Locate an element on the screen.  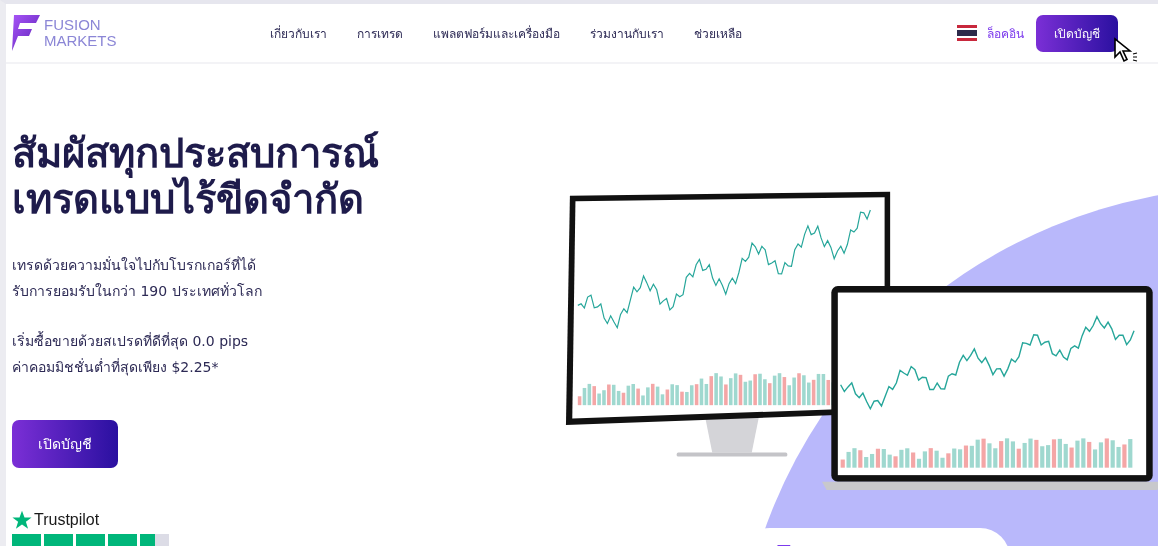
hero-text: รับการยอมรับในกว่า 190 ประเทศทั่วโลก is located at coordinates (137, 291).